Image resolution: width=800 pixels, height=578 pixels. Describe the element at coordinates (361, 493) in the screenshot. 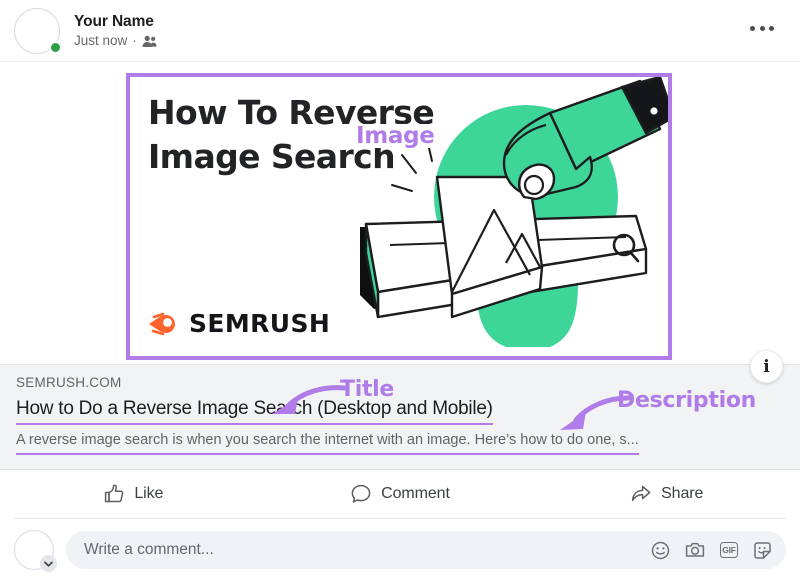

I see `comment-bubble-icon` at that location.